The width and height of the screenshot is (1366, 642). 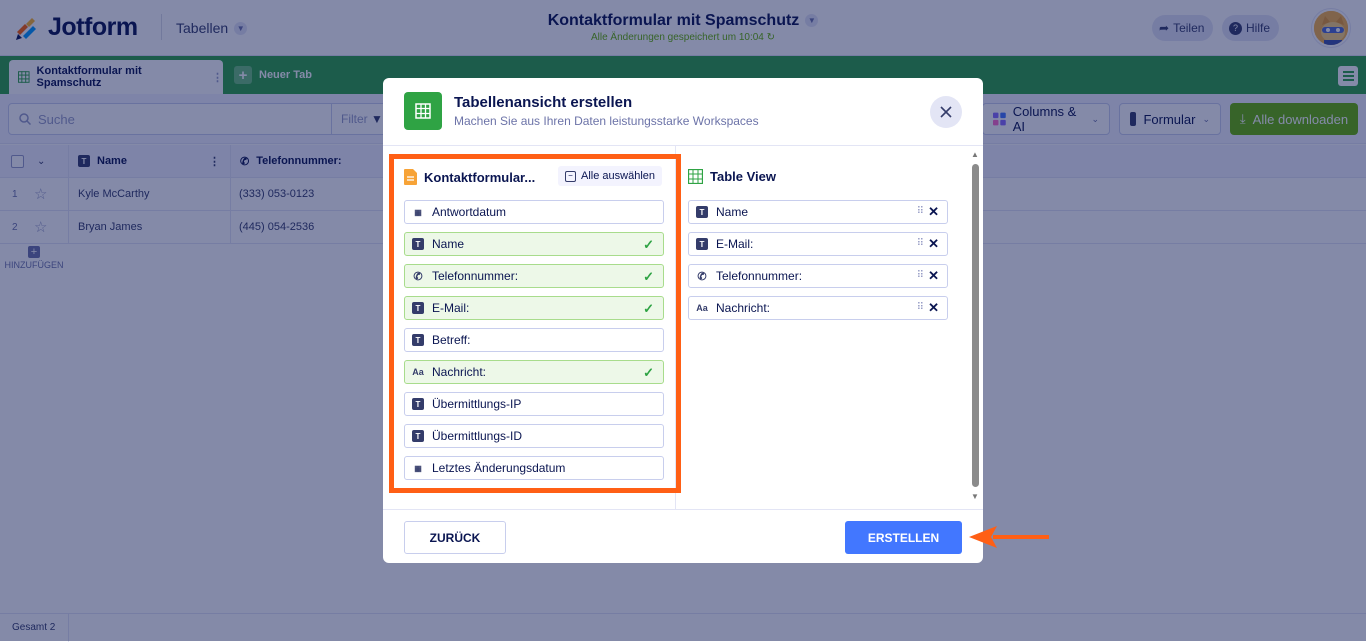 I want to click on field-label: Nachricht:, so click(x=459, y=372).